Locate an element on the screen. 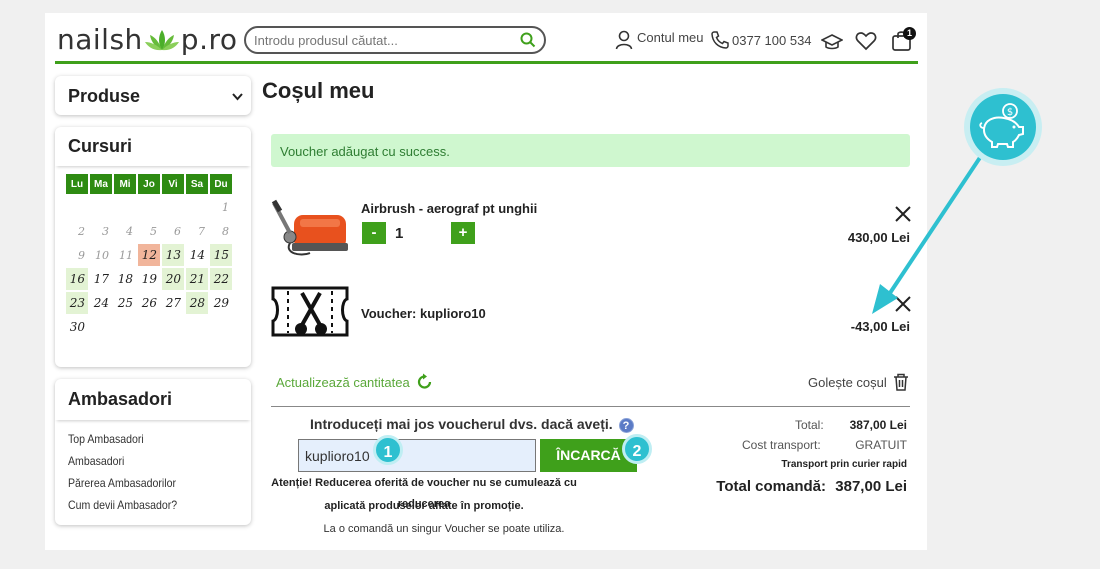  piggy-bank-icon: $ is located at coordinates (1001, 125).